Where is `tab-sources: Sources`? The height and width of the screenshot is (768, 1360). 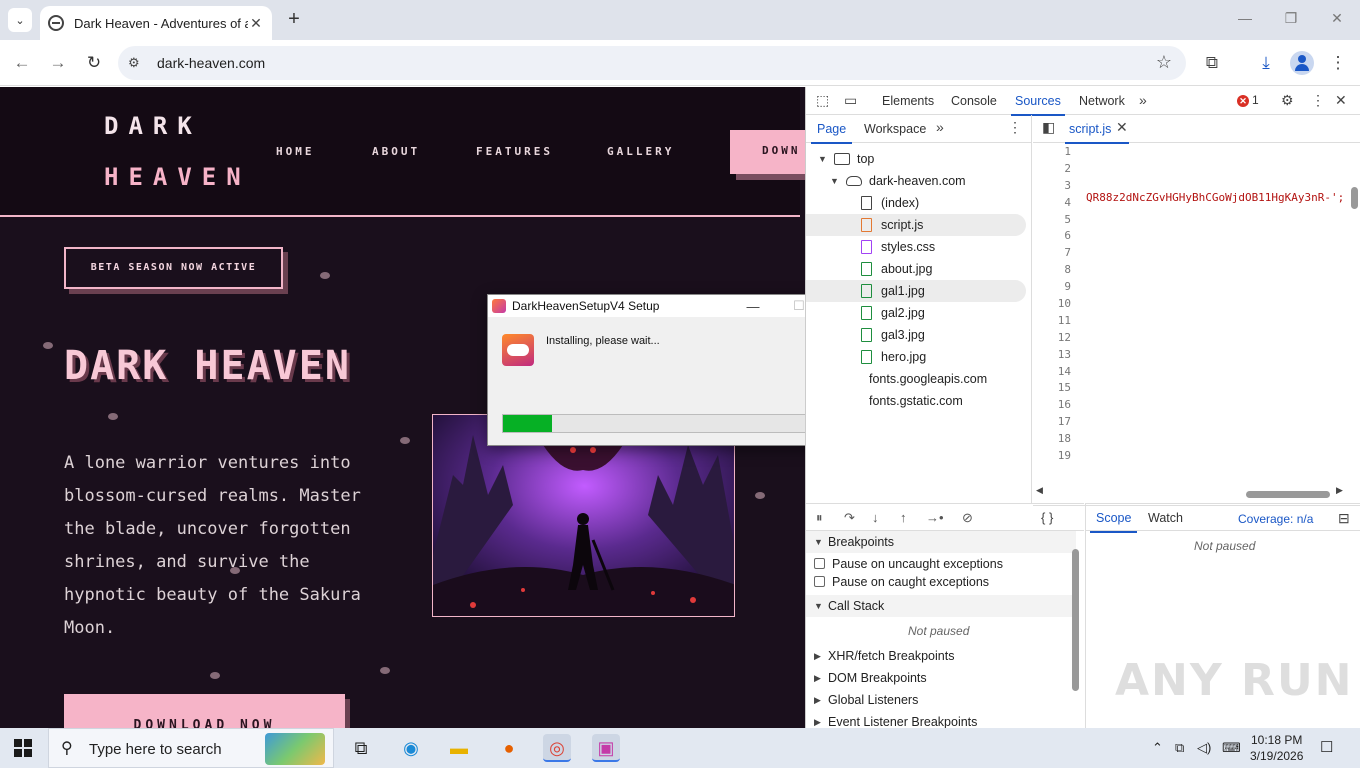
tab-sources: Sources is located at coordinates (1038, 105).